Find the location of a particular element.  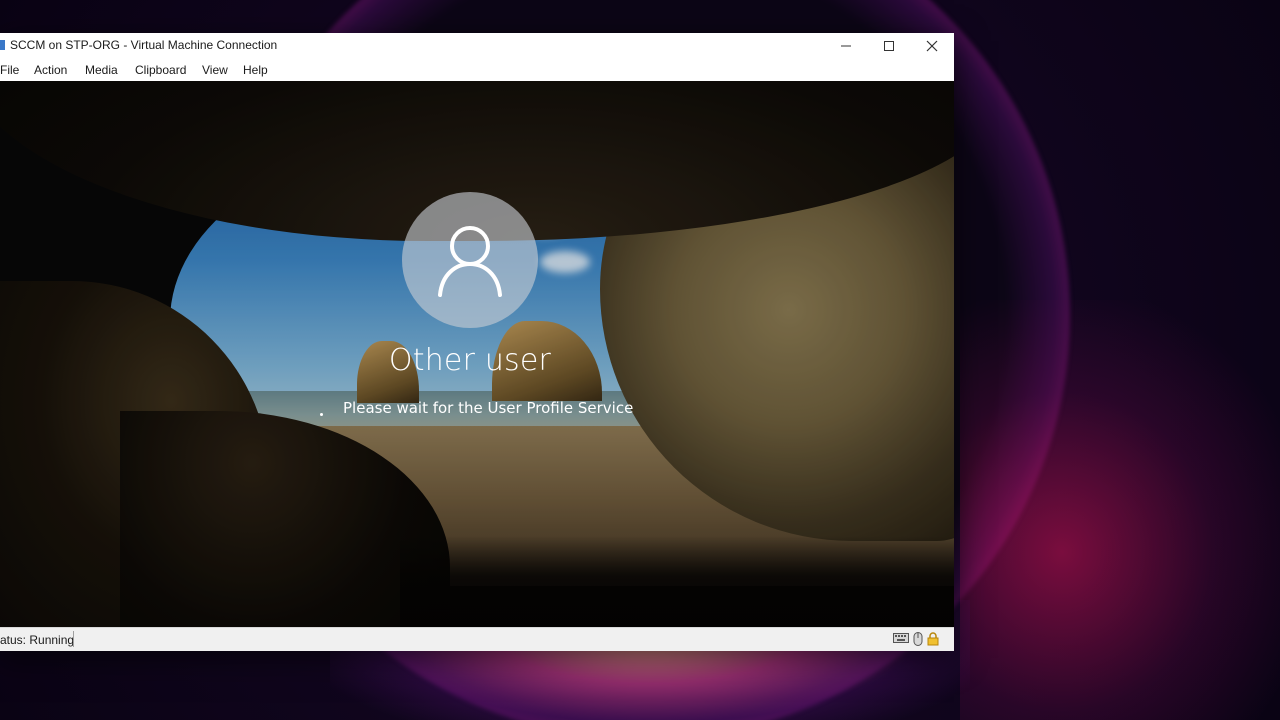

menu-clipboard: Clipboard is located at coordinates (160, 70).